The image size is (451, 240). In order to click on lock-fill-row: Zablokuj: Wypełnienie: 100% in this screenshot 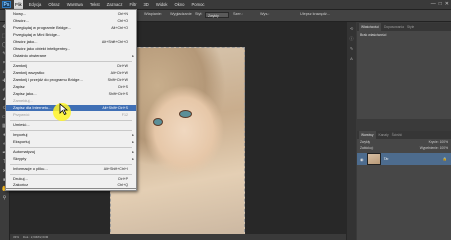, I will do `click(404, 148)`.